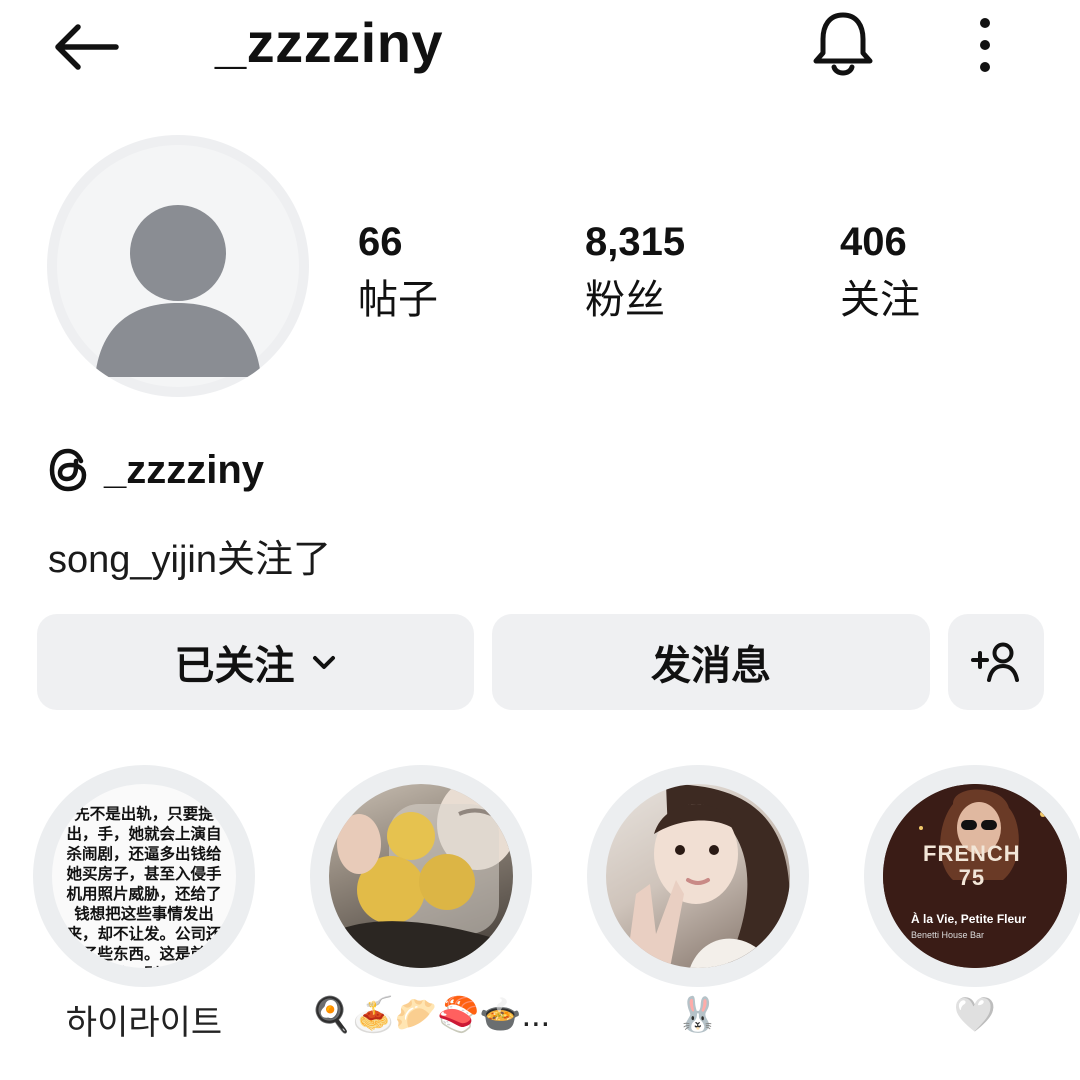 The height and width of the screenshot is (1080, 1080). Describe the element at coordinates (380, 242) in the screenshot. I see `posts-count: 66` at that location.